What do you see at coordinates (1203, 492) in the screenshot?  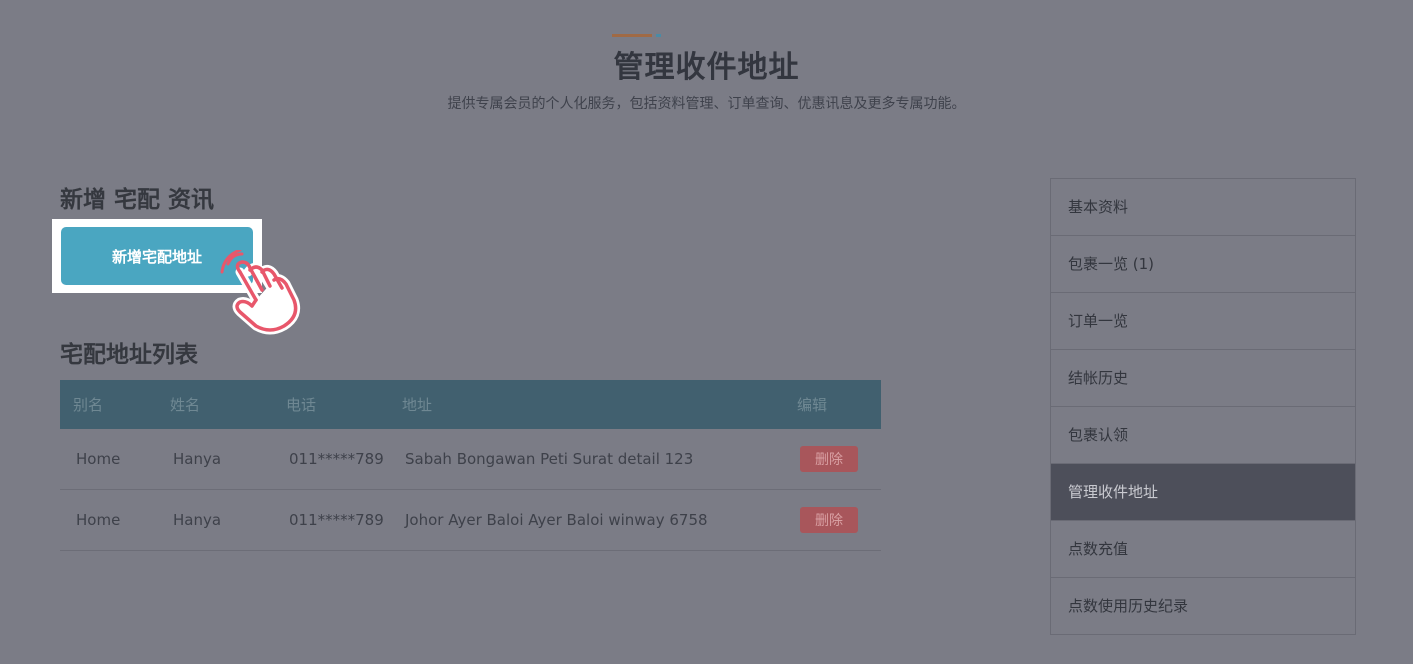 I see `sidebar-item-manage-addresses: 管理收件地址` at bounding box center [1203, 492].